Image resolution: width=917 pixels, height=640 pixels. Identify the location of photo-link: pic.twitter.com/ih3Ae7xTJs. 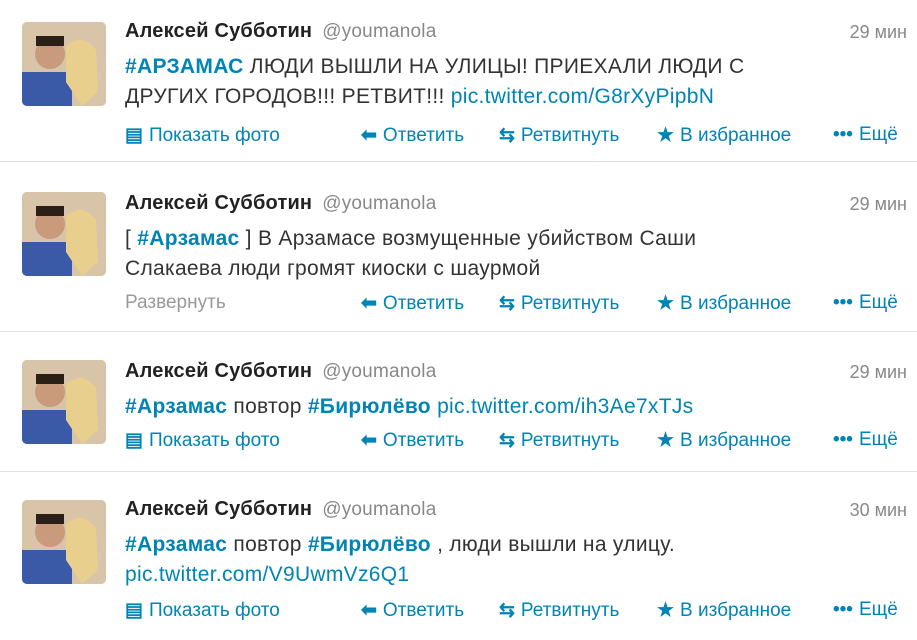
(562, 406).